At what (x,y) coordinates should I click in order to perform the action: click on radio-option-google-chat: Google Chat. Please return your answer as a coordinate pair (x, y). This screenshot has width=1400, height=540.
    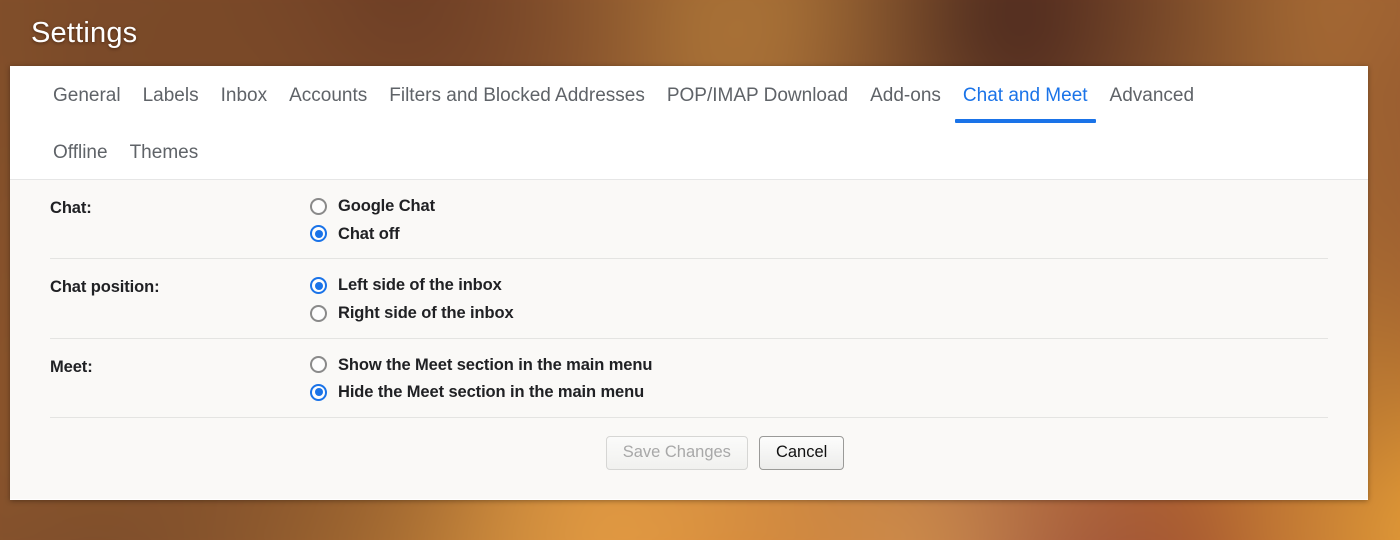
    Looking at the image, I should click on (372, 206).